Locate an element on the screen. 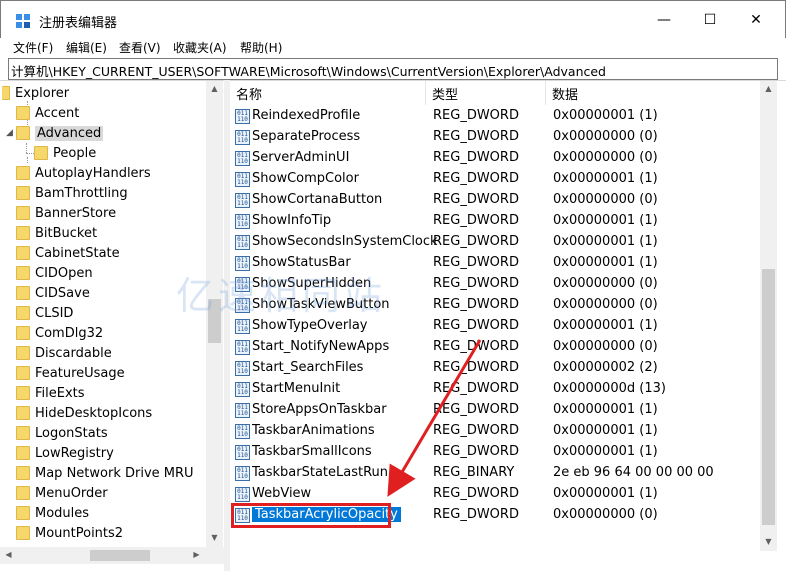 The height and width of the screenshot is (571, 786). table-row: 011 110 ShowInfoTip REG_DWORD 0x00000001 (1) is located at coordinates (495, 221).